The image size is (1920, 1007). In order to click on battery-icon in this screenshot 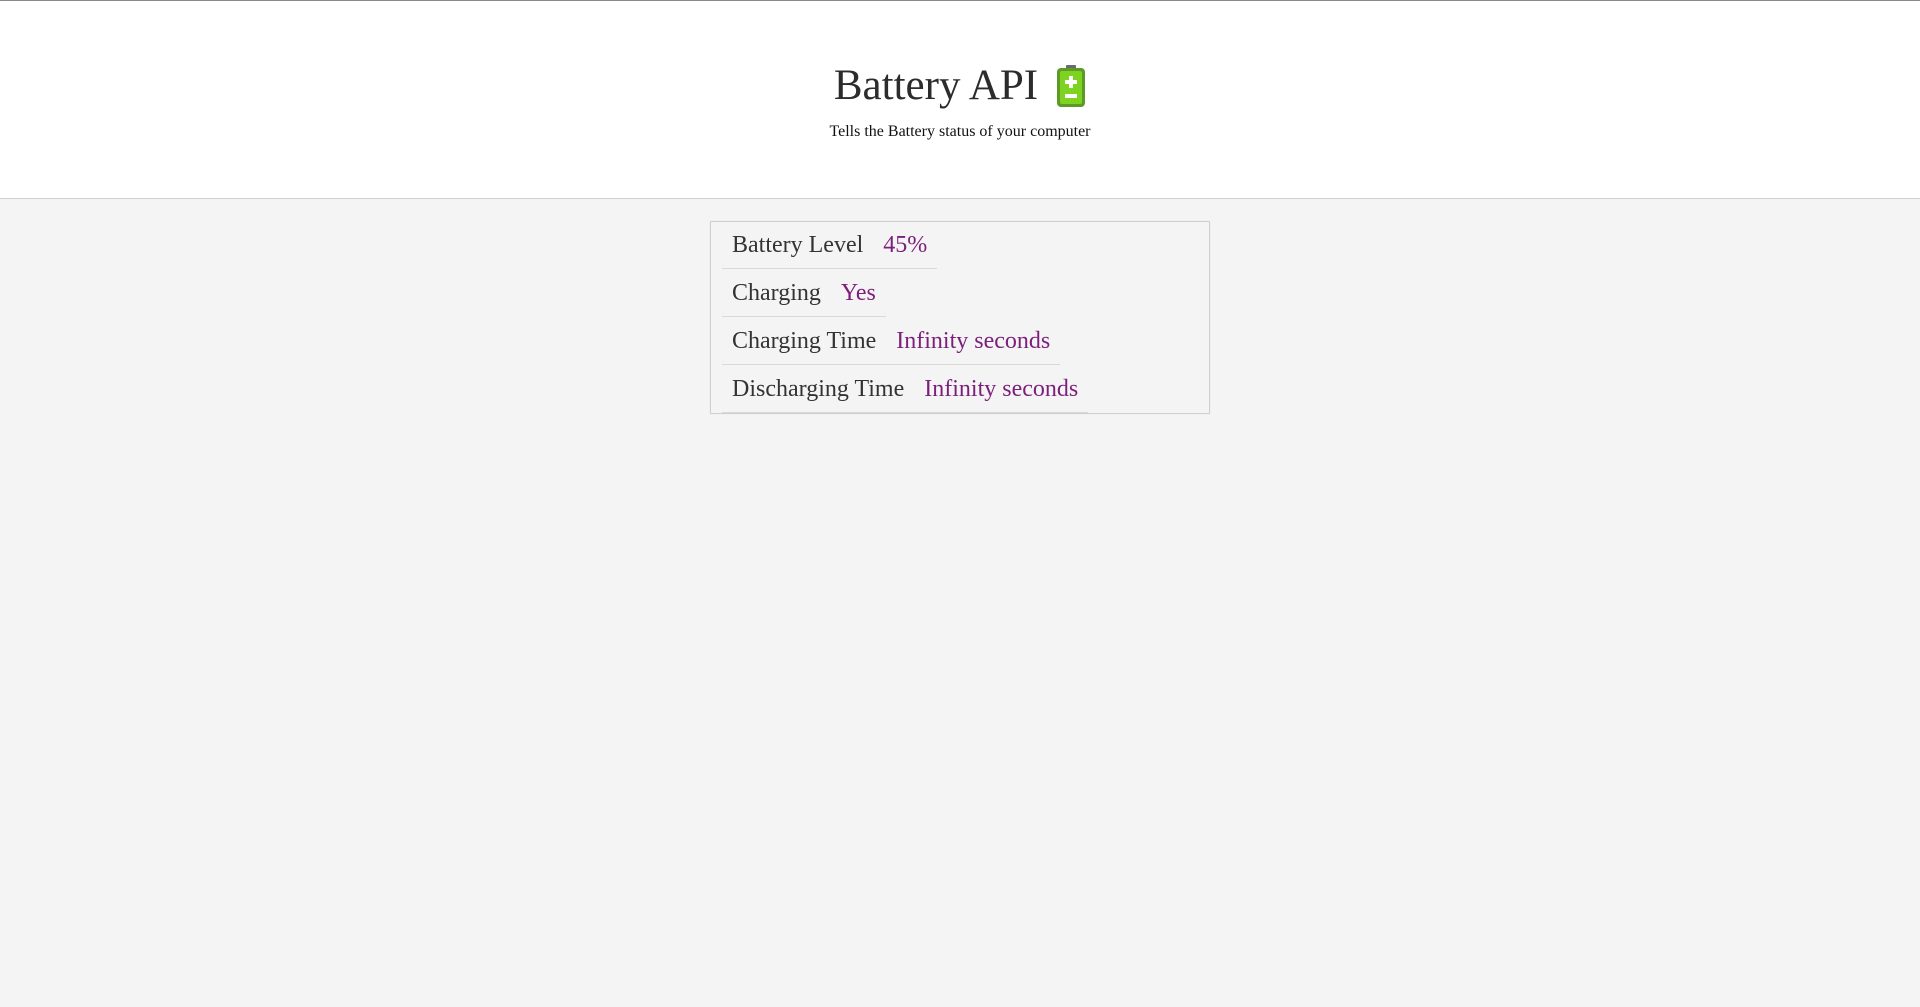, I will do `click(1071, 86)`.